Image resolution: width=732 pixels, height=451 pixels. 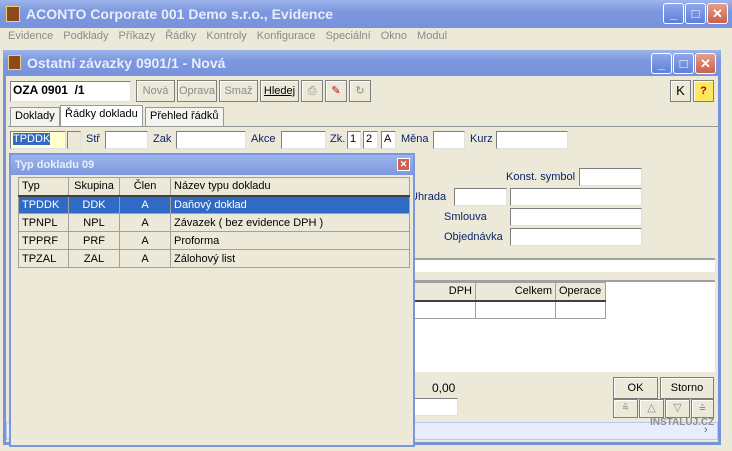 What do you see at coordinates (541, 177) in the screenshot?
I see `konst-symbol-label: Konst. symbol` at bounding box center [541, 177].